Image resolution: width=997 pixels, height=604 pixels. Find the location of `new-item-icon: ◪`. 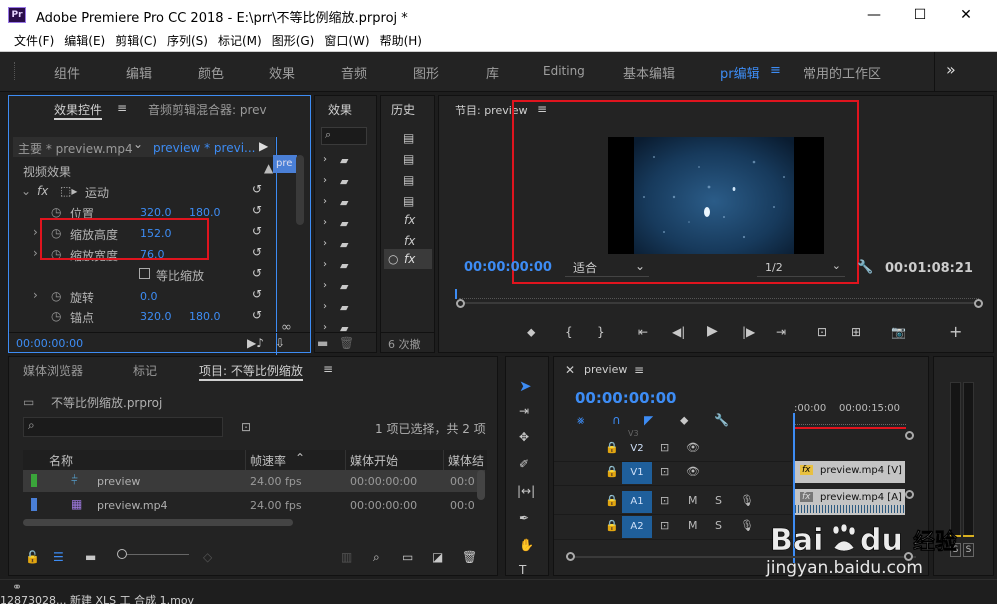

new-item-icon: ◪ is located at coordinates (437, 557).